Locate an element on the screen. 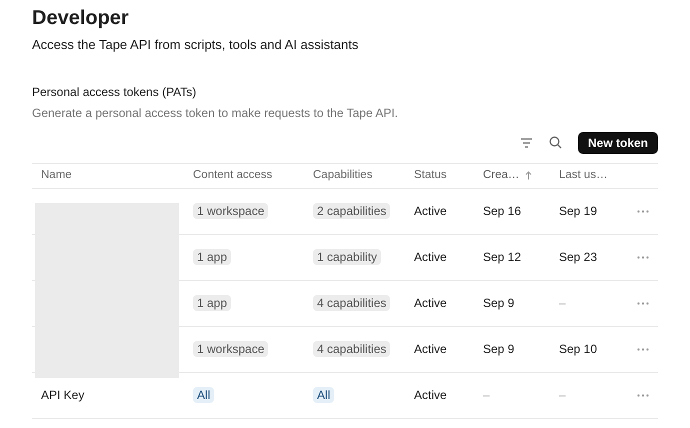 This screenshot has height=428, width=690. search-icon is located at coordinates (555, 142).